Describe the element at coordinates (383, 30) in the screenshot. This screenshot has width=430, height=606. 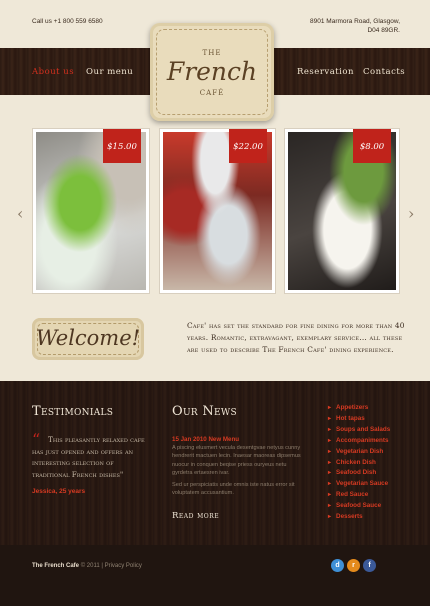
I see `address-line-2: D04 89GR.` at that location.